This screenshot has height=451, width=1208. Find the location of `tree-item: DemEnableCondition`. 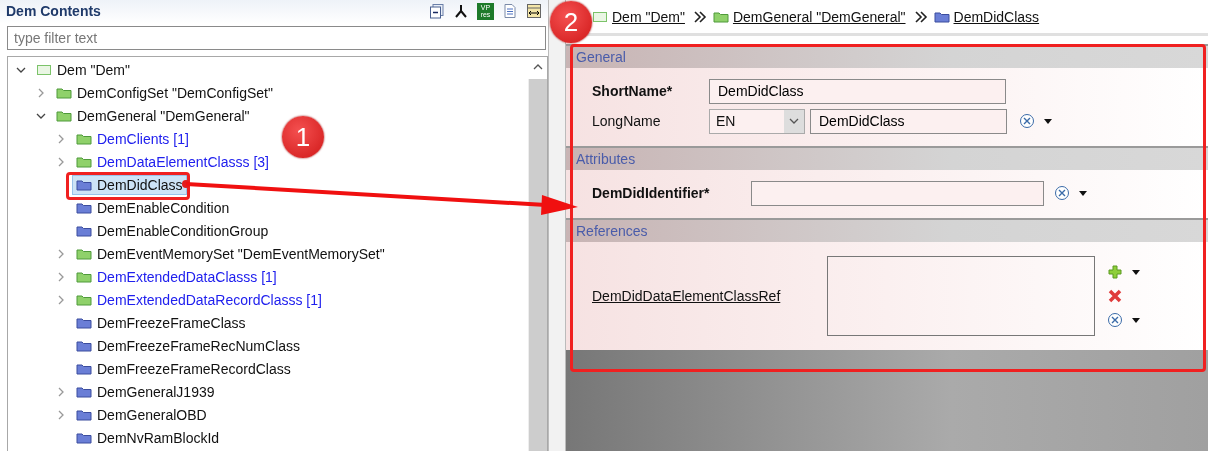

tree-item: DemEnableCondition is located at coordinates (153, 207).